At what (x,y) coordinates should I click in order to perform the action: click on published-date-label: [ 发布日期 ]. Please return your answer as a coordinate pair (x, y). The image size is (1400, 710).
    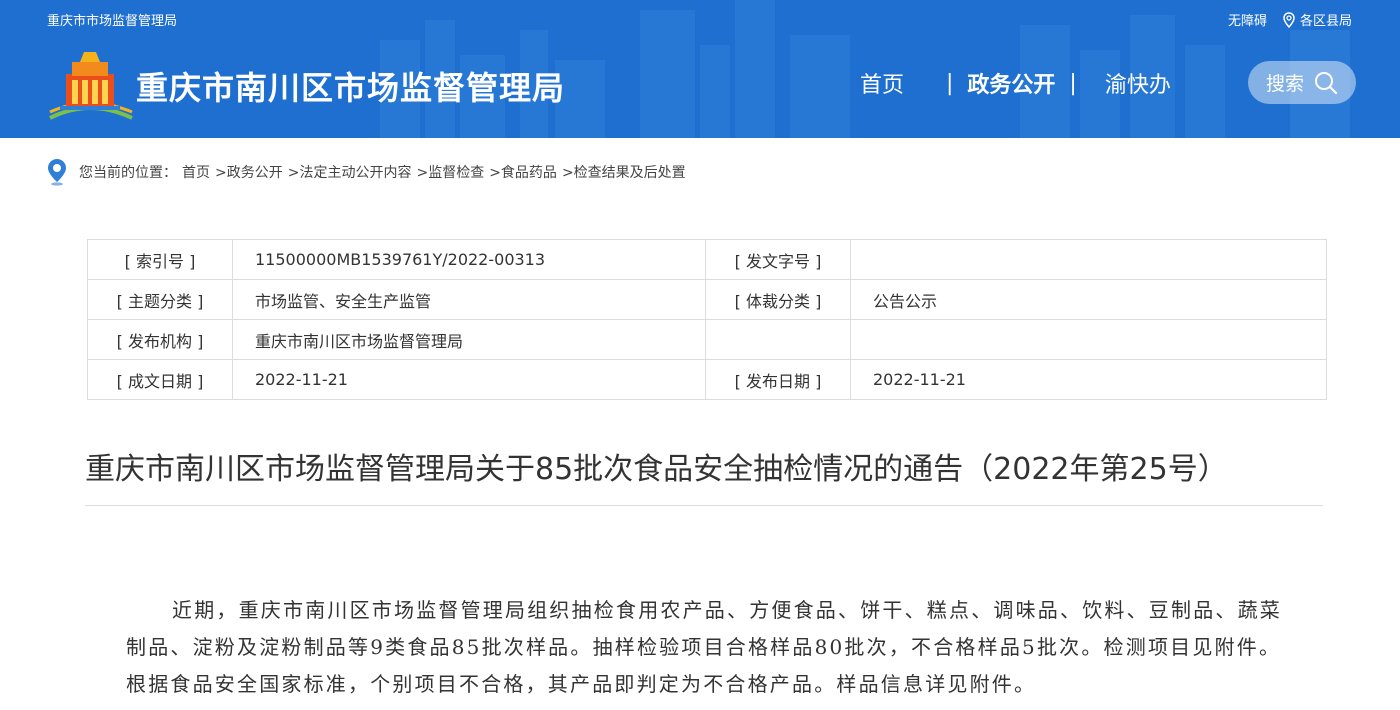
    Looking at the image, I should click on (778, 379).